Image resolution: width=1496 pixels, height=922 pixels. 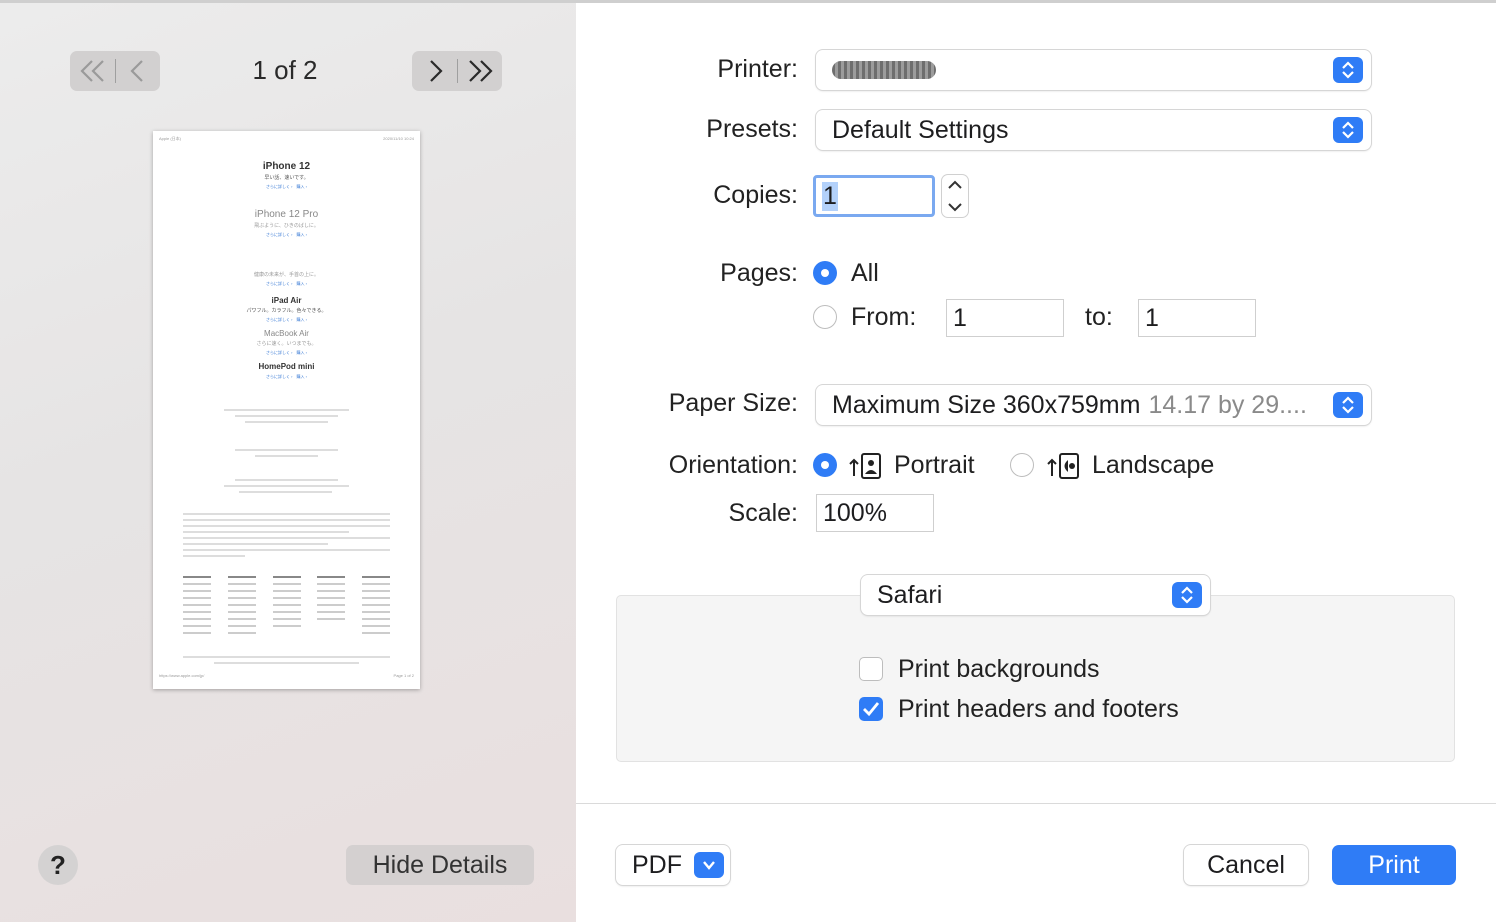 I want to click on chevron-down-icon, so click(x=709, y=865).